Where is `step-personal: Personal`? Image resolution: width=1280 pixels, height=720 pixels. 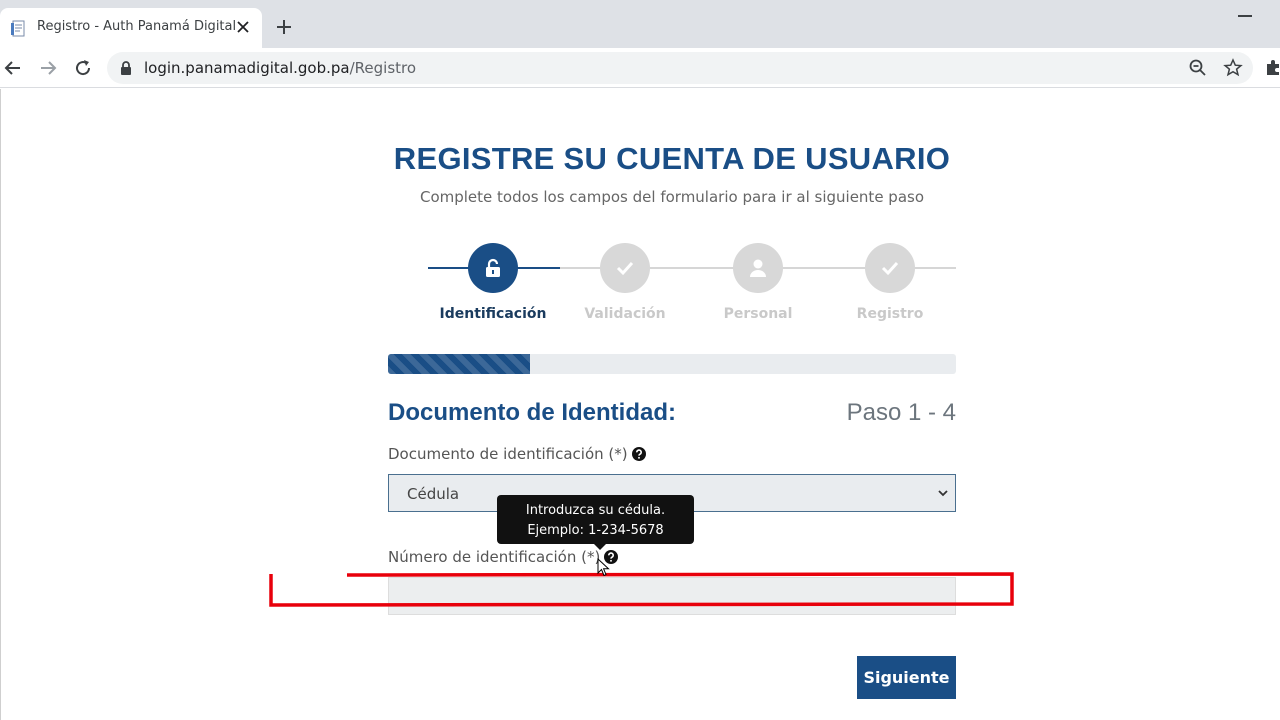 step-personal: Personal is located at coordinates (758, 287).